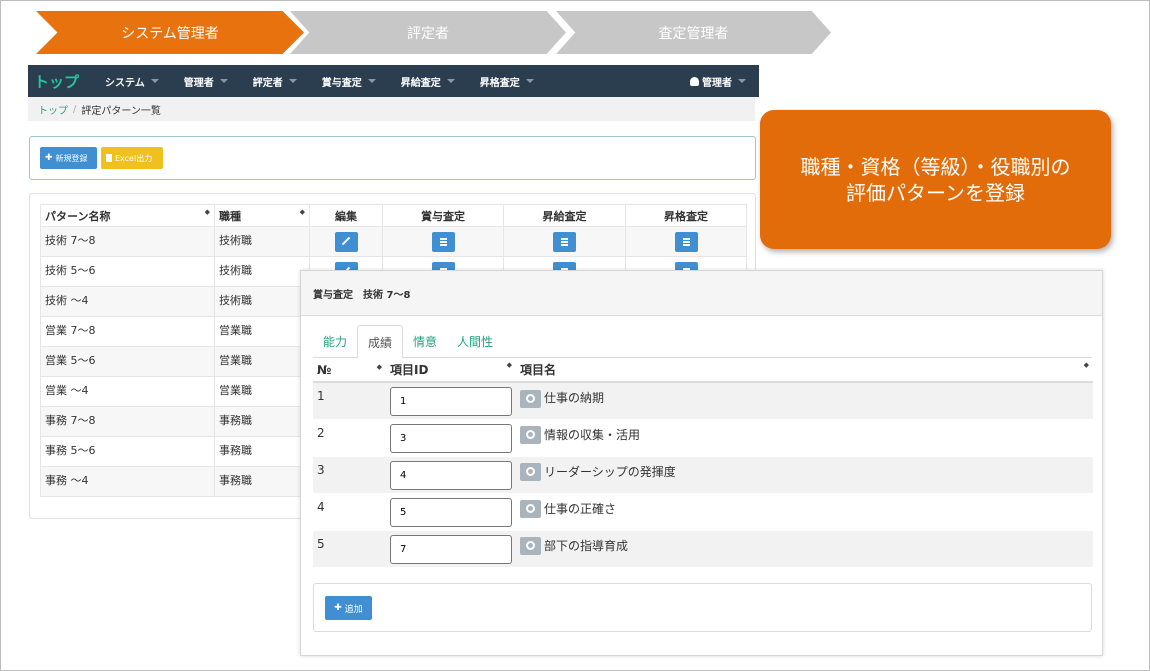 This screenshot has height=671, width=1150. What do you see at coordinates (60, 81) in the screenshot?
I see `brand-link: トップ` at bounding box center [60, 81].